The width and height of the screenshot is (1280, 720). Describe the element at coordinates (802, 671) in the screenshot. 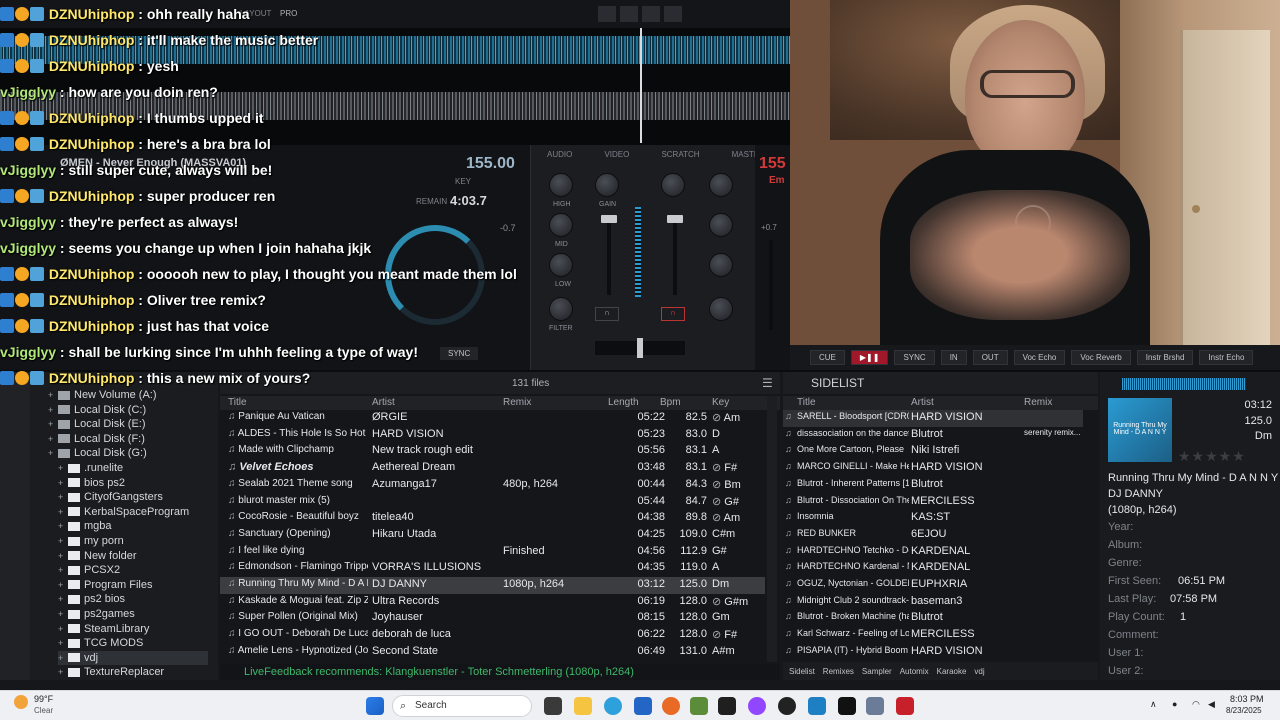

I see `sidelist-tab: Sidelist` at that location.